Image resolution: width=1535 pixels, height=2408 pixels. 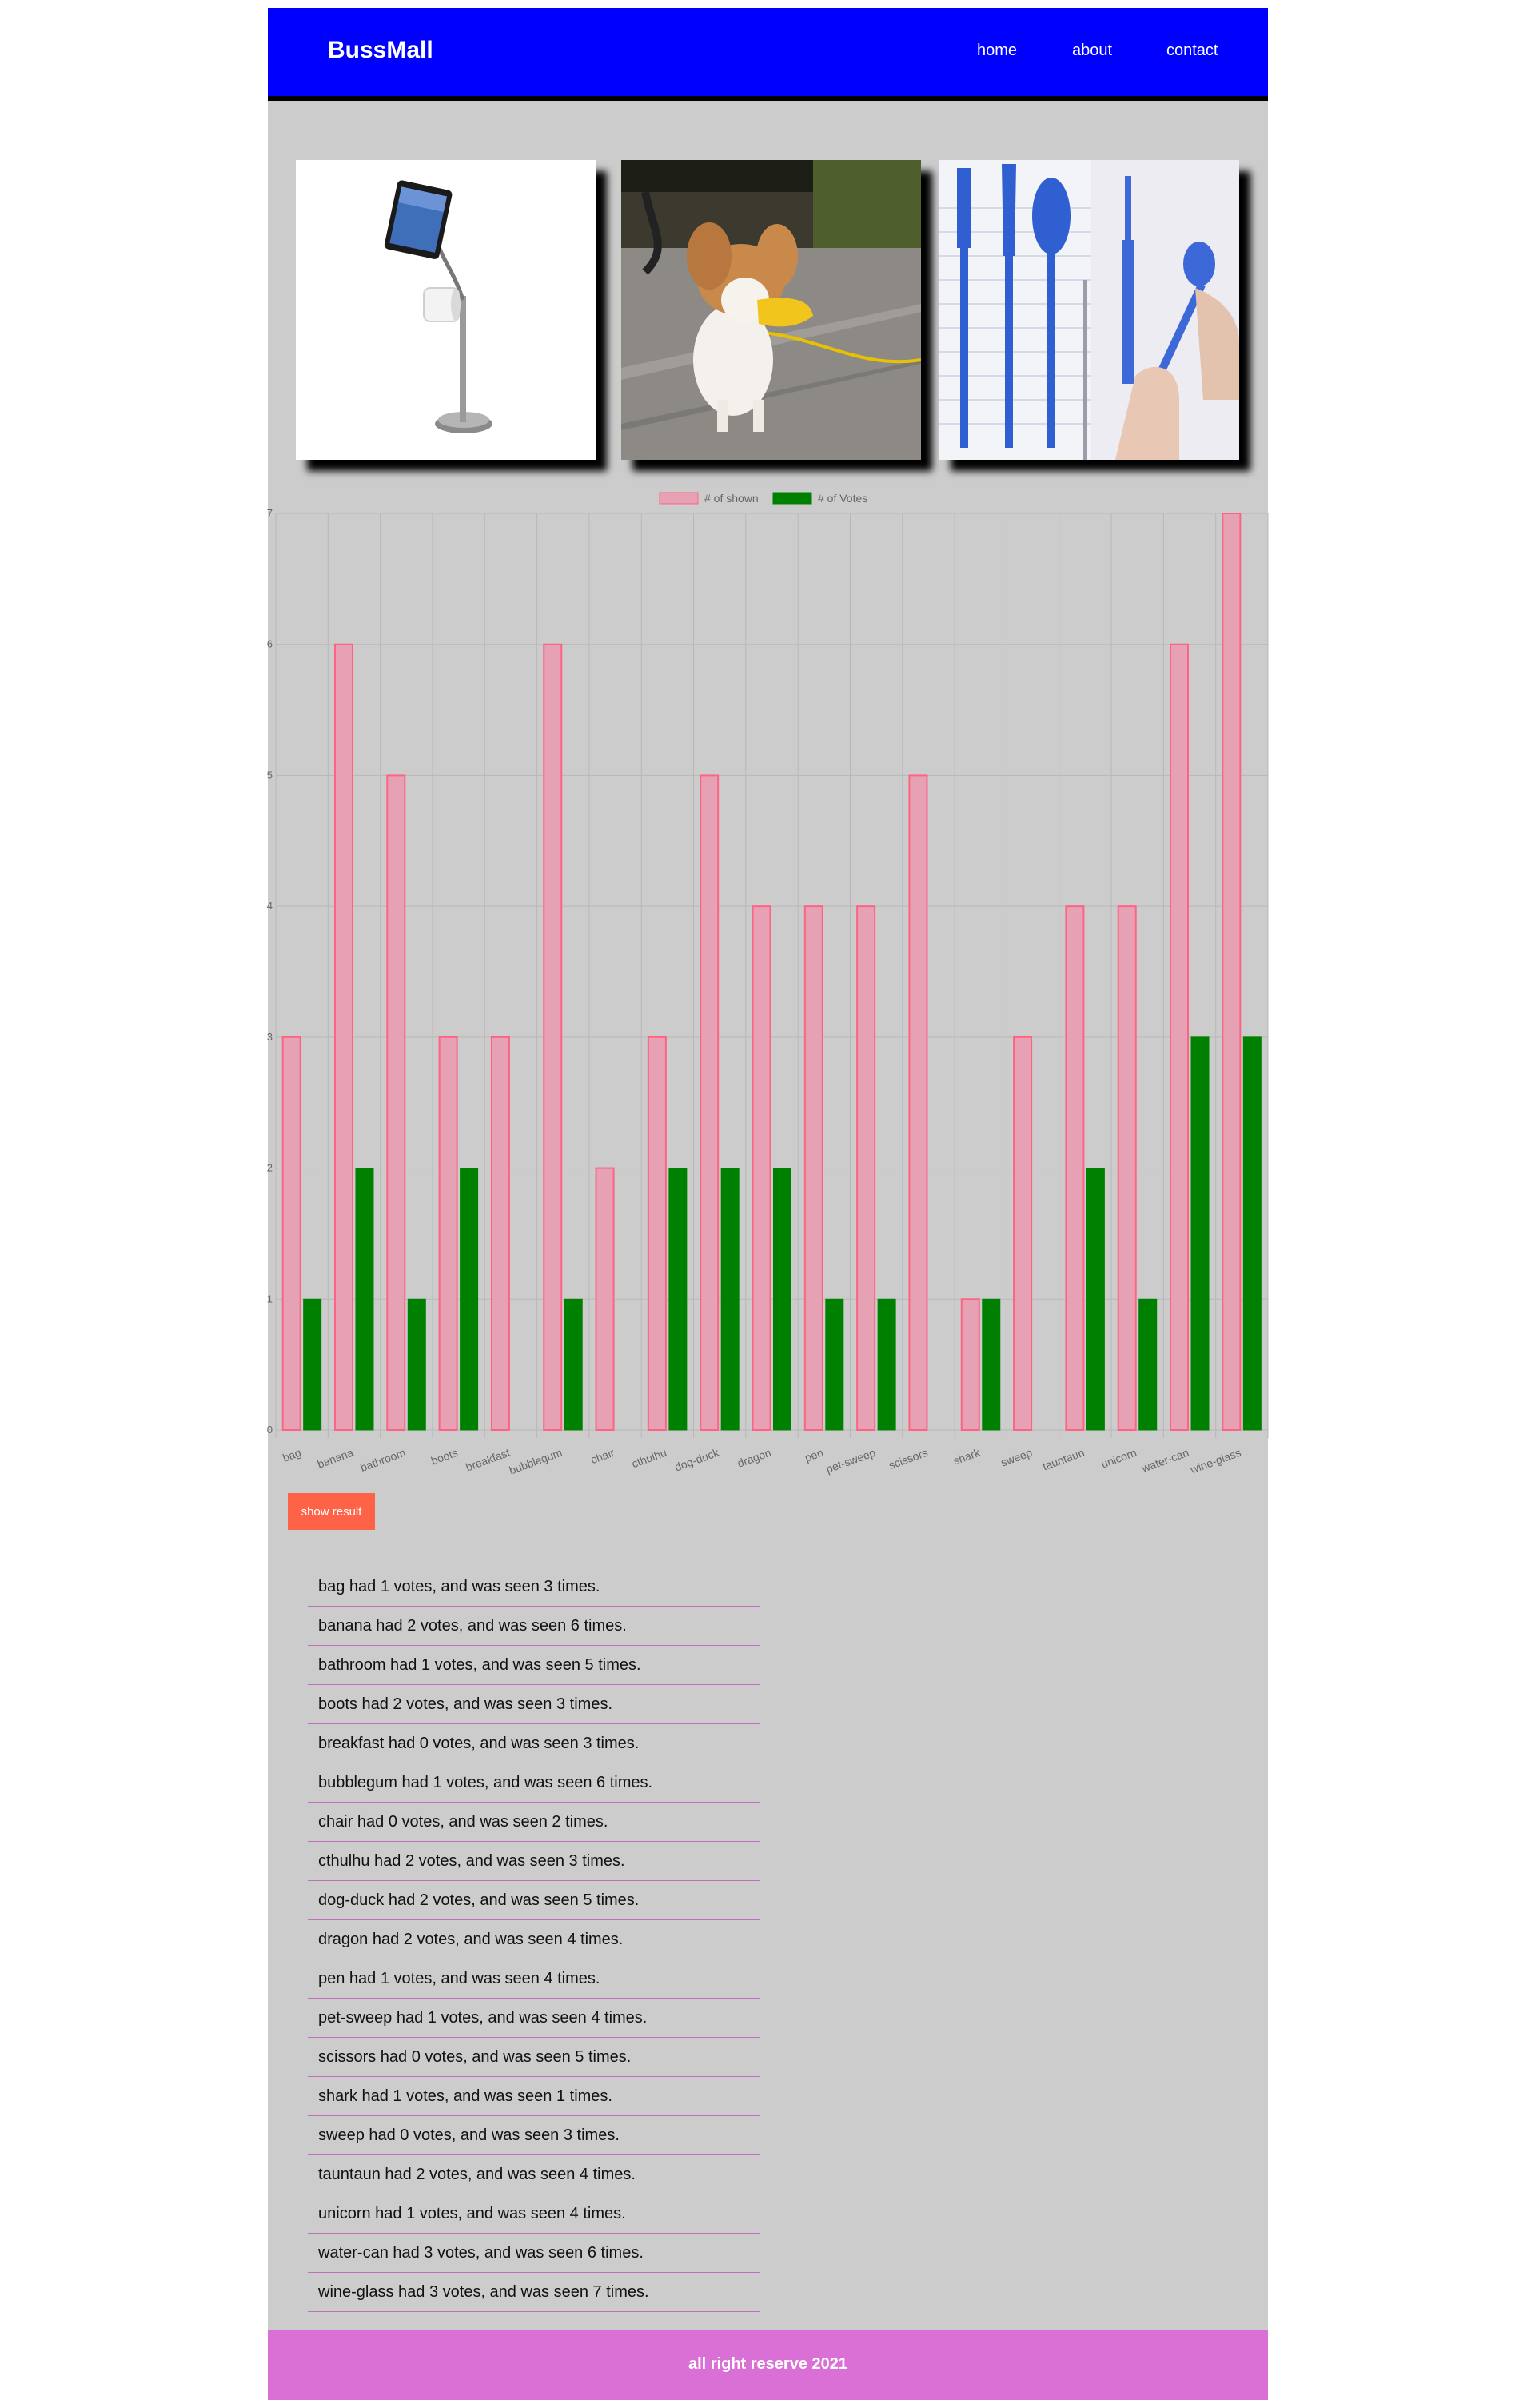 What do you see at coordinates (1118, 1458) in the screenshot?
I see `x-tick-label: unicorn` at bounding box center [1118, 1458].